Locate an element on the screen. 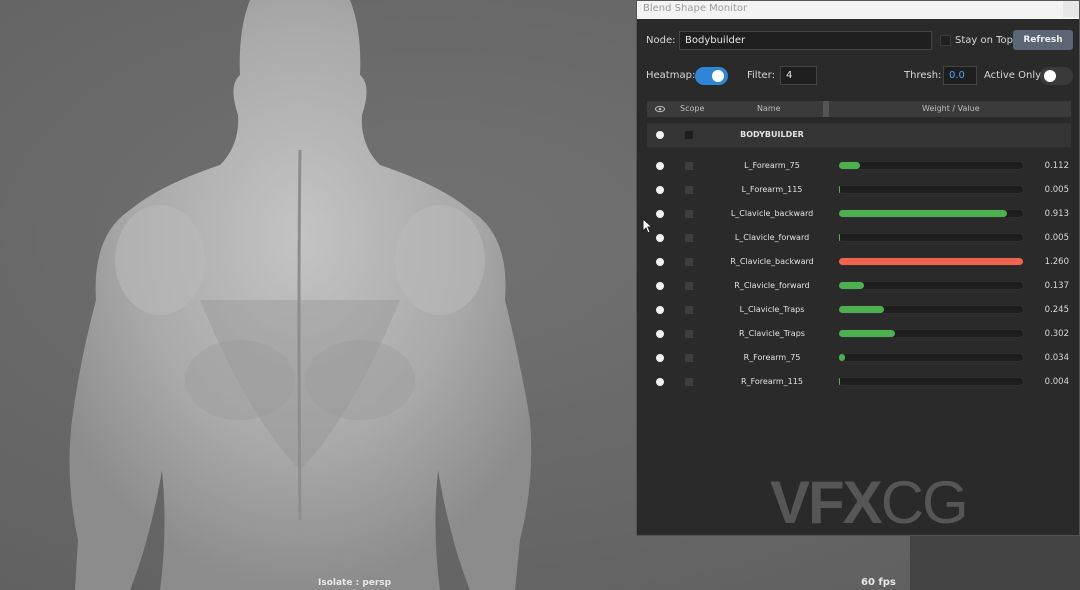 This screenshot has height=590, width=1080. weight-value: 1.260 is located at coordinates (1056, 262).